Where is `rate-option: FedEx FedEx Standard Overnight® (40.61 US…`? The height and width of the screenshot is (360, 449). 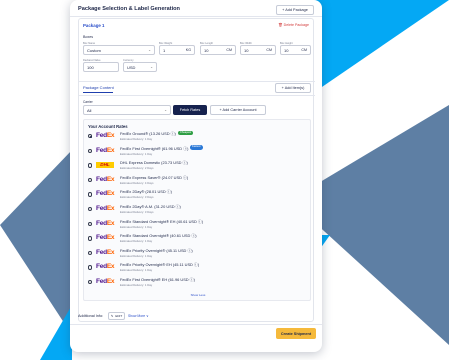
rate-option: FedEx FedEx Standard Overnight® (40.61 US… is located at coordinates (188, 239).